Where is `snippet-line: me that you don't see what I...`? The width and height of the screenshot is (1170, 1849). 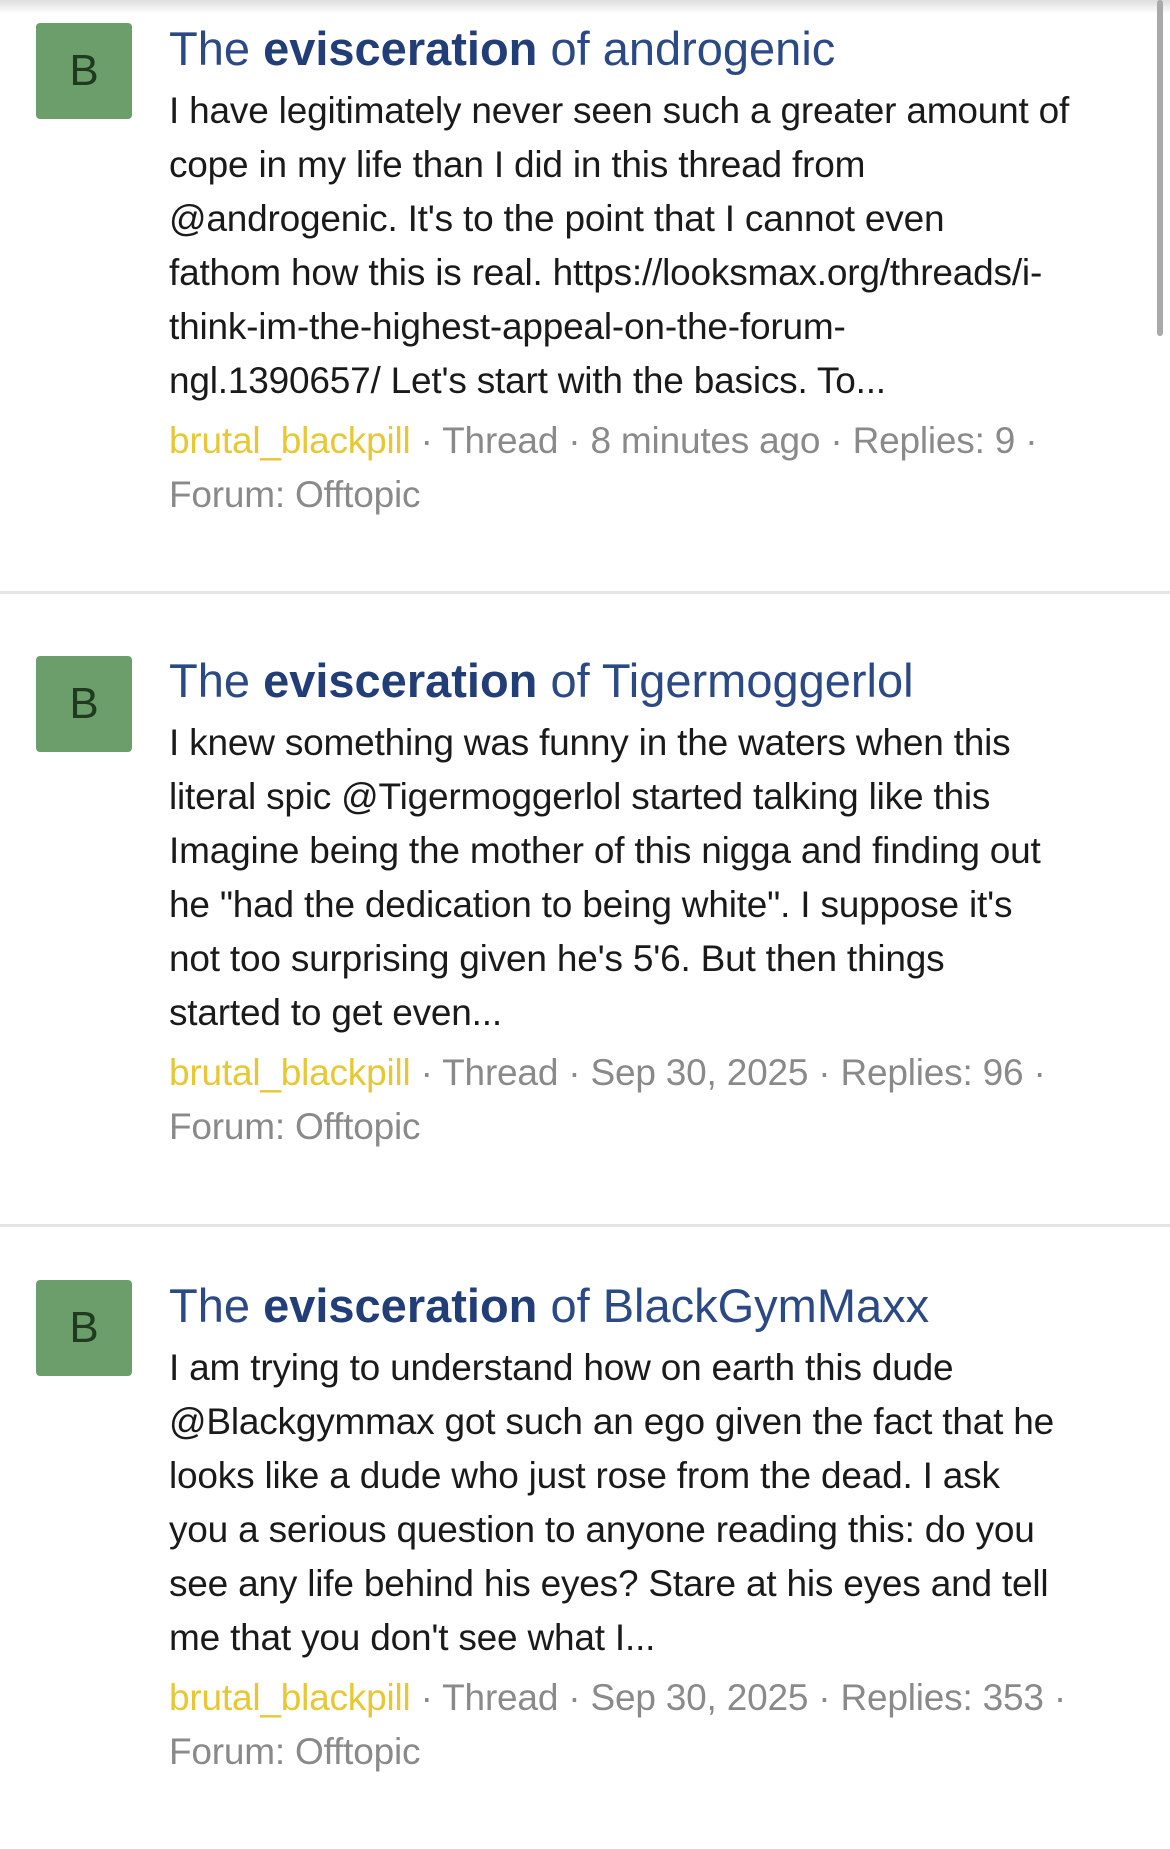
snippet-line: me that you don't see what I... is located at coordinates (412, 1637).